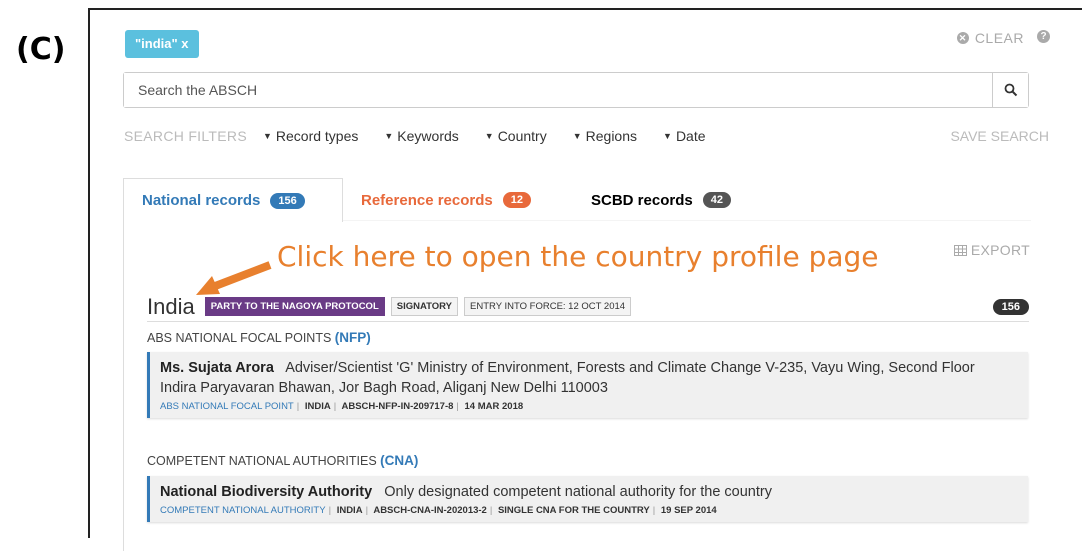  I want to click on filter-regions: ▼ Regions, so click(605, 136).